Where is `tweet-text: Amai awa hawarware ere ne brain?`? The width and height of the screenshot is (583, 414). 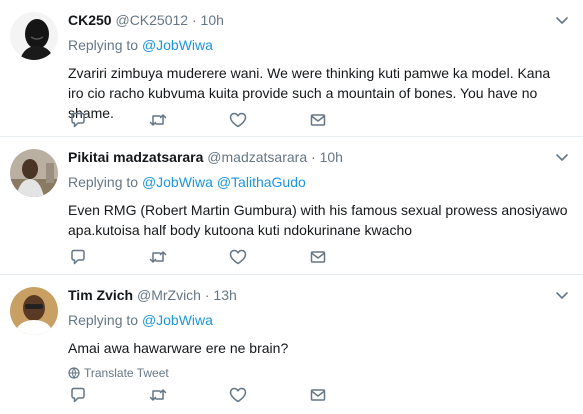
tweet-text: Amai awa hawarware ere ne brain? is located at coordinates (178, 348).